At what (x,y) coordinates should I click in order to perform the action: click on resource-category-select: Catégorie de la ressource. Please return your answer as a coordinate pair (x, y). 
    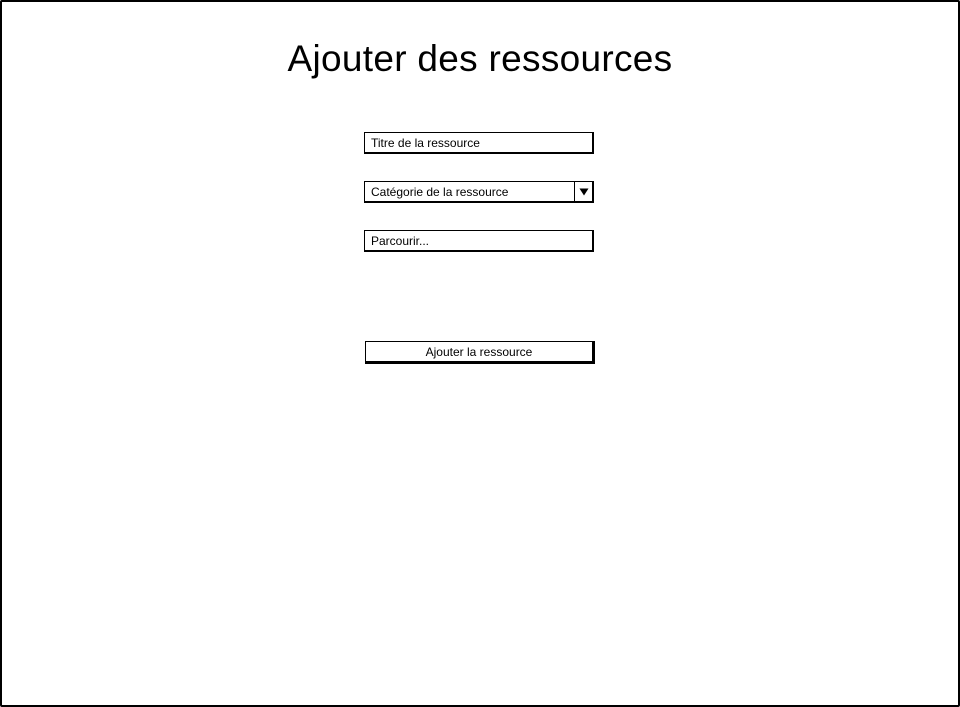
    Looking at the image, I should click on (479, 192).